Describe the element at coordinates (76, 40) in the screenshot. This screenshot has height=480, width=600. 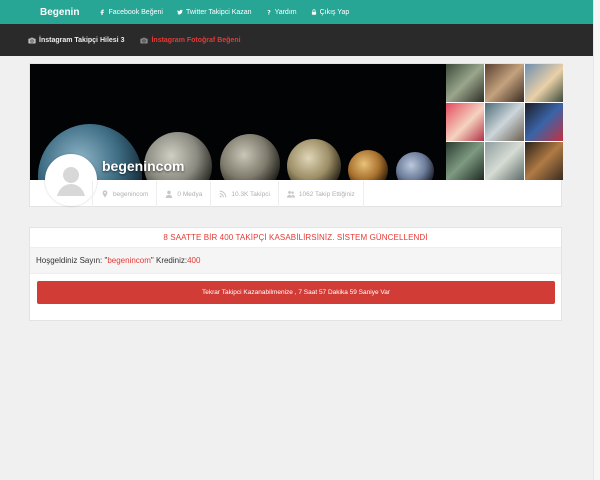
I see `subnav-takipci-hilesi: İnstagram Takipçi Hilesi 3` at that location.